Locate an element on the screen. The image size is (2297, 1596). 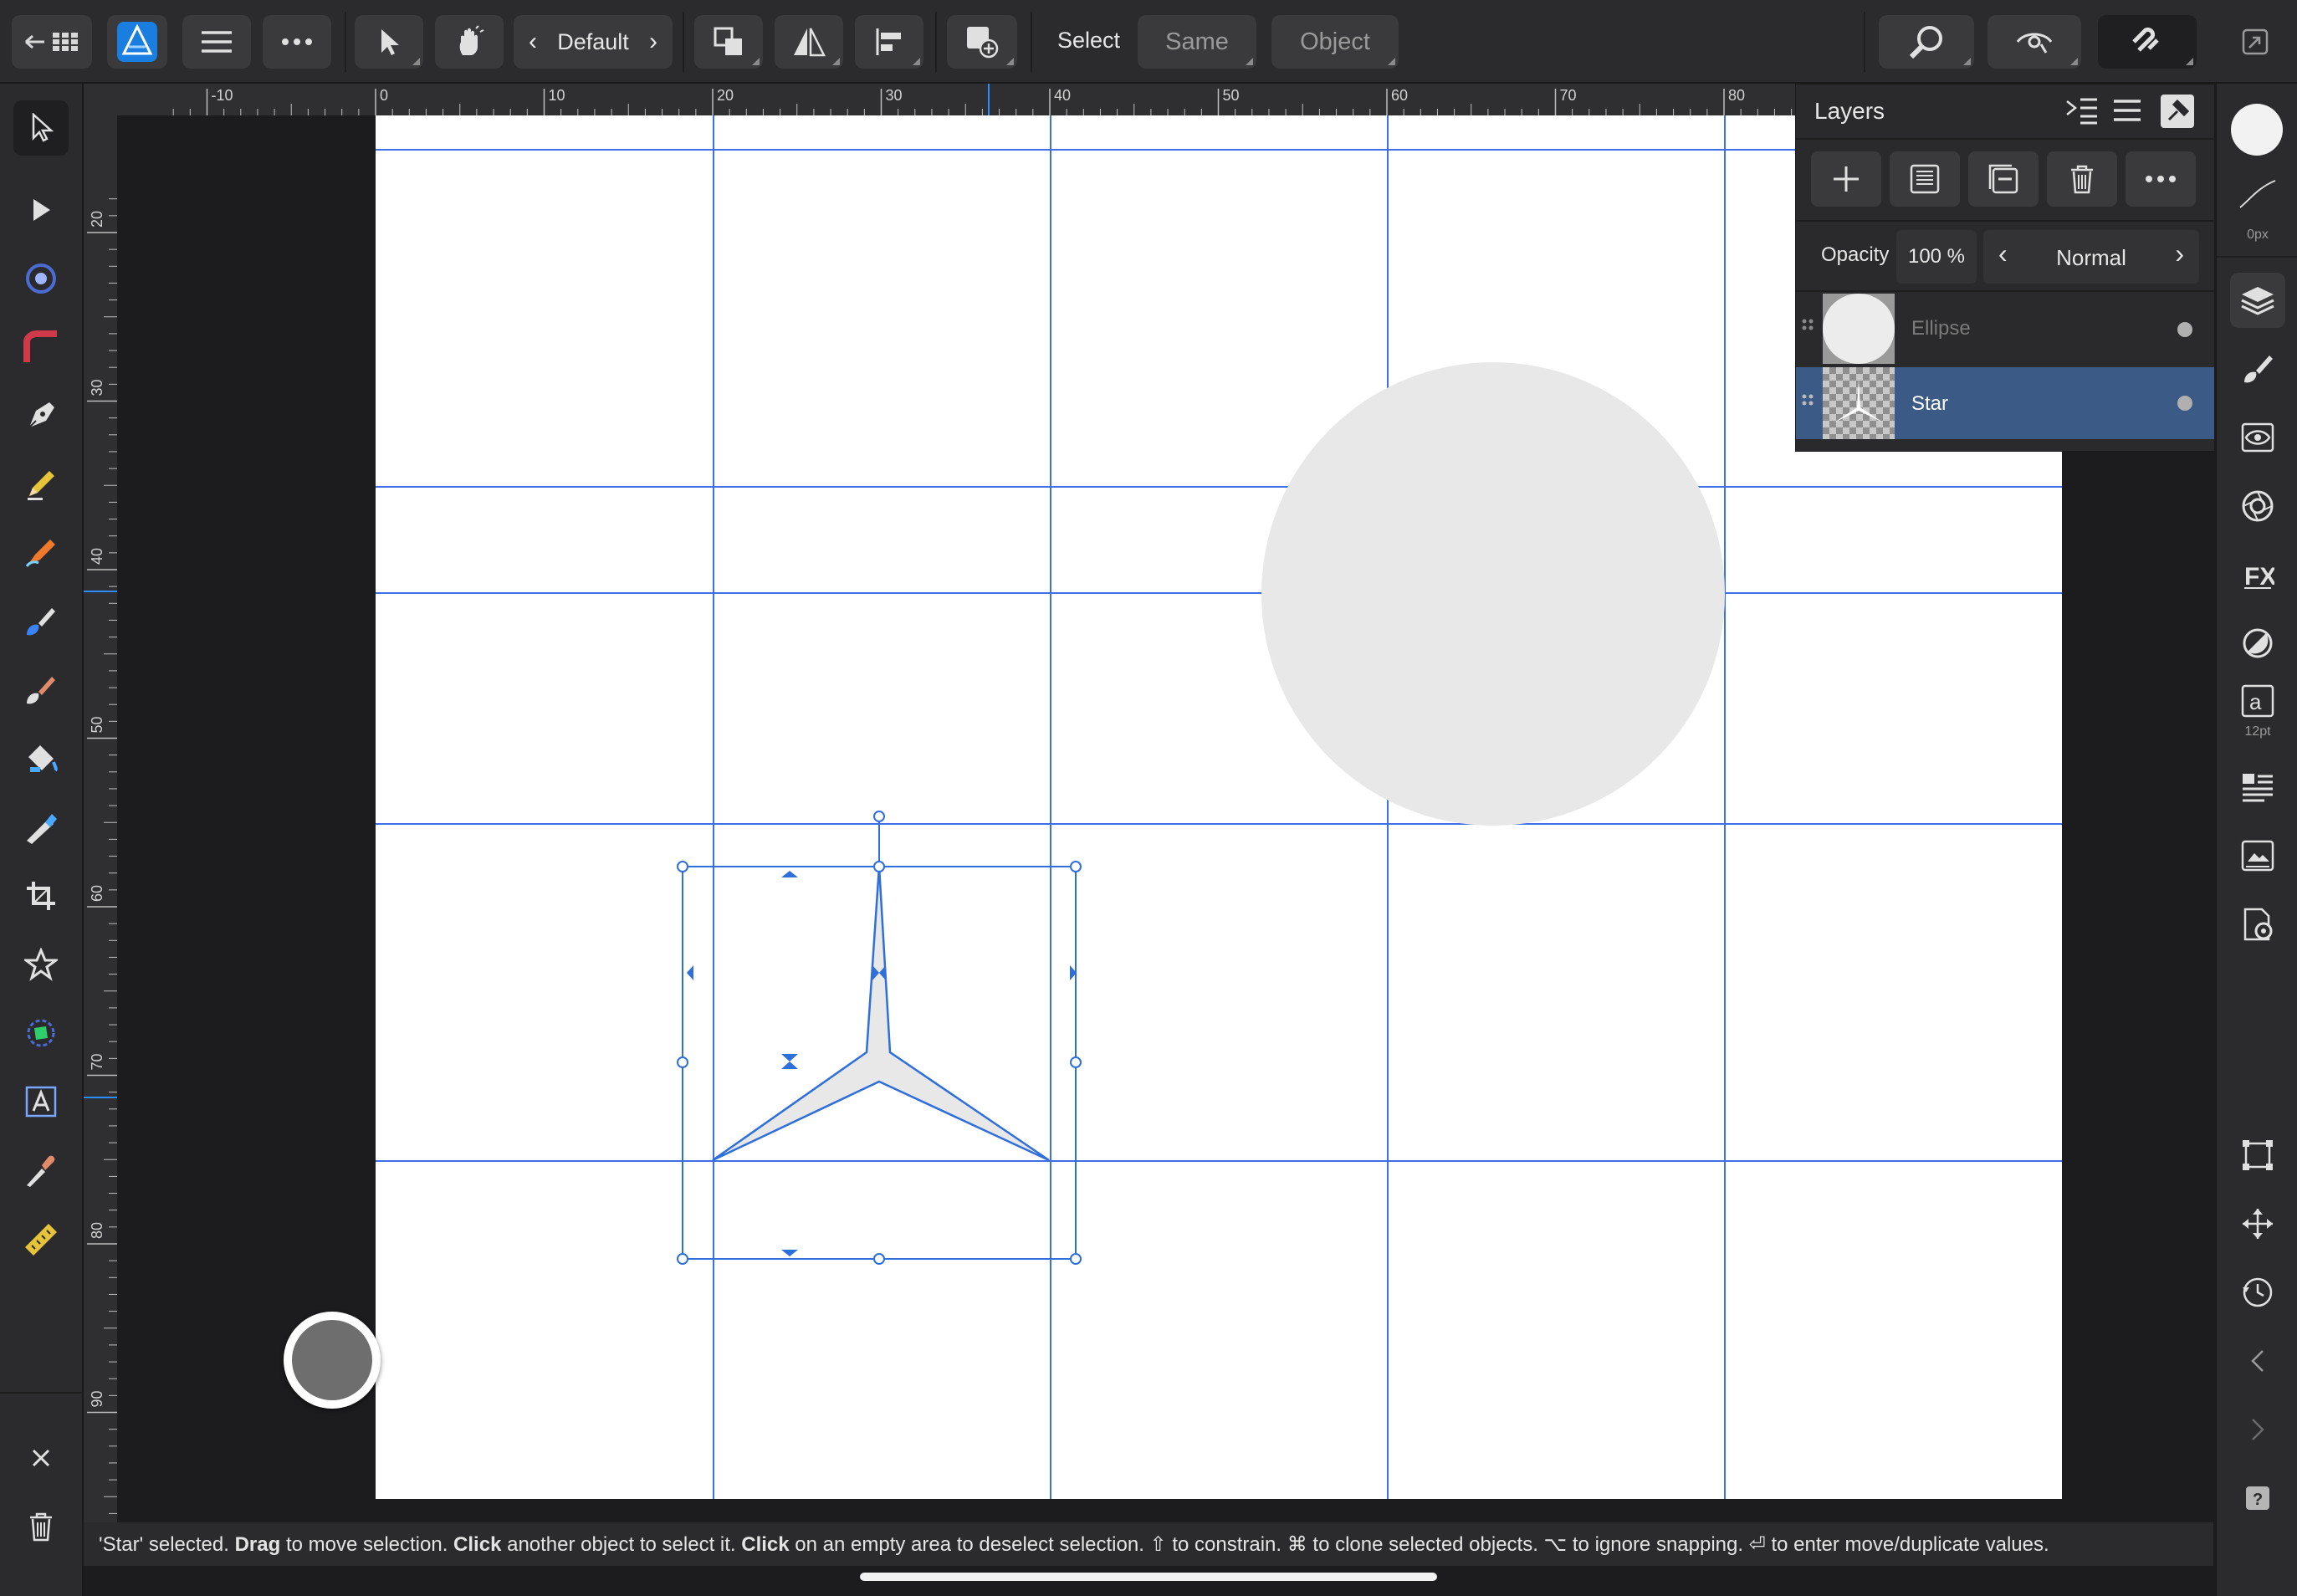
collapse-studio-button is located at coordinates (2257, 1361).